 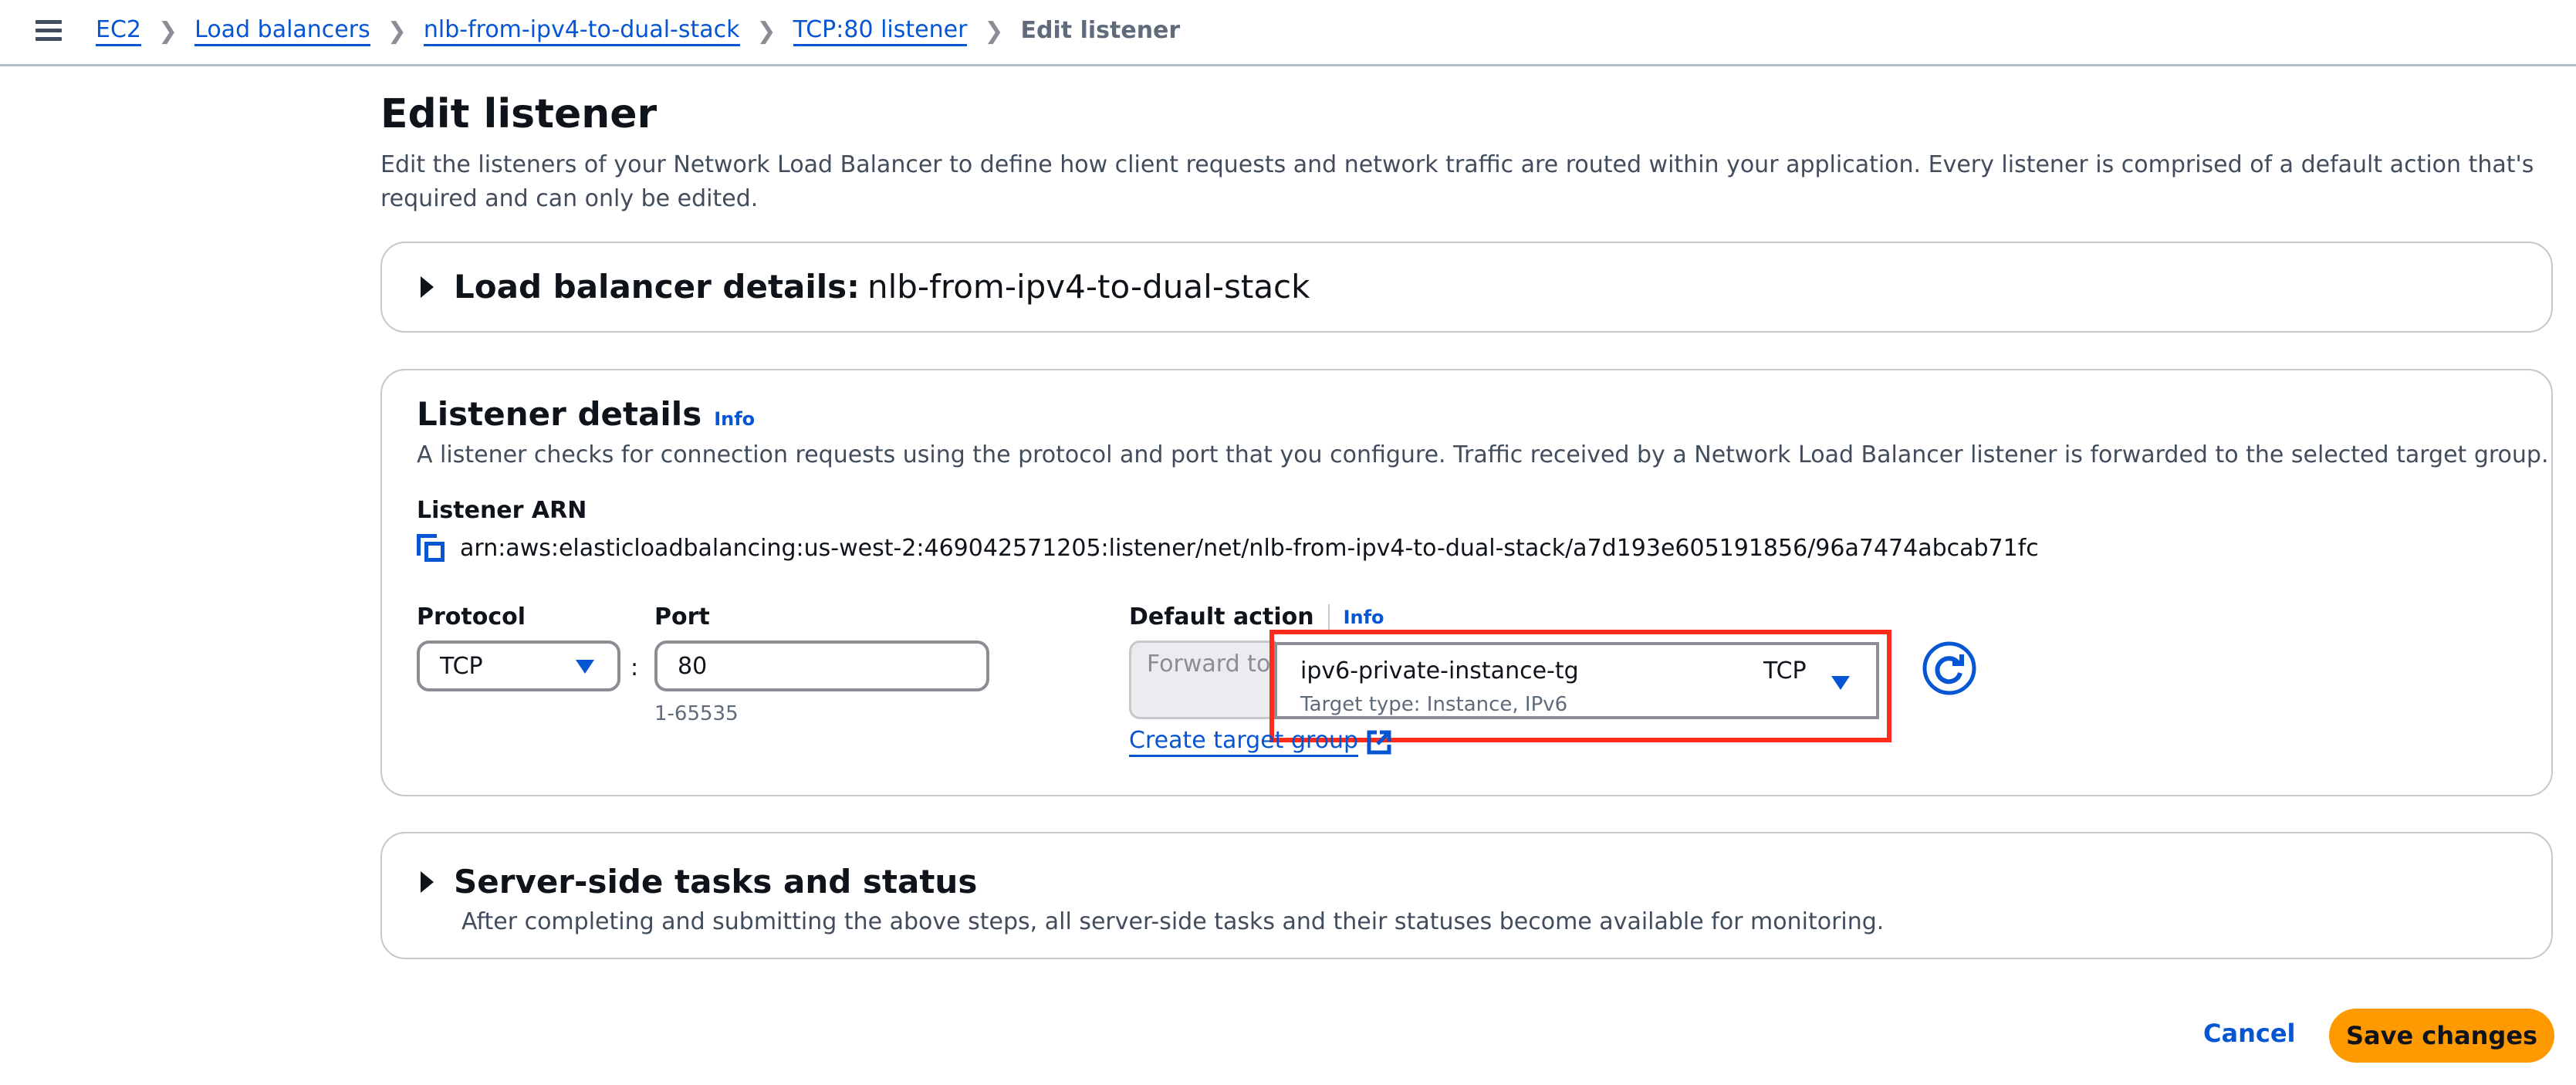 What do you see at coordinates (2441, 1036) in the screenshot?
I see `save-changes-button: Save changes` at bounding box center [2441, 1036].